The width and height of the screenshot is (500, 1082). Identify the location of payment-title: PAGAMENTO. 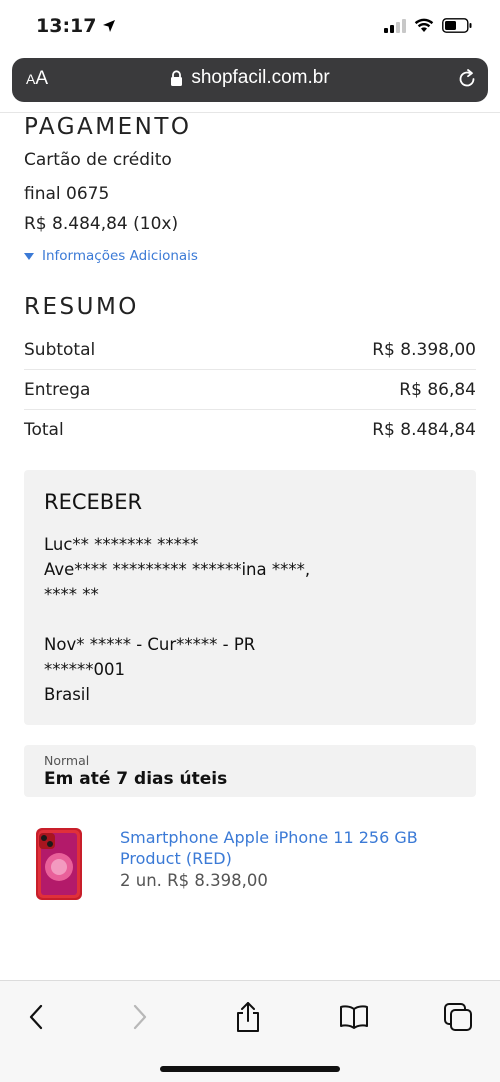
(108, 127).